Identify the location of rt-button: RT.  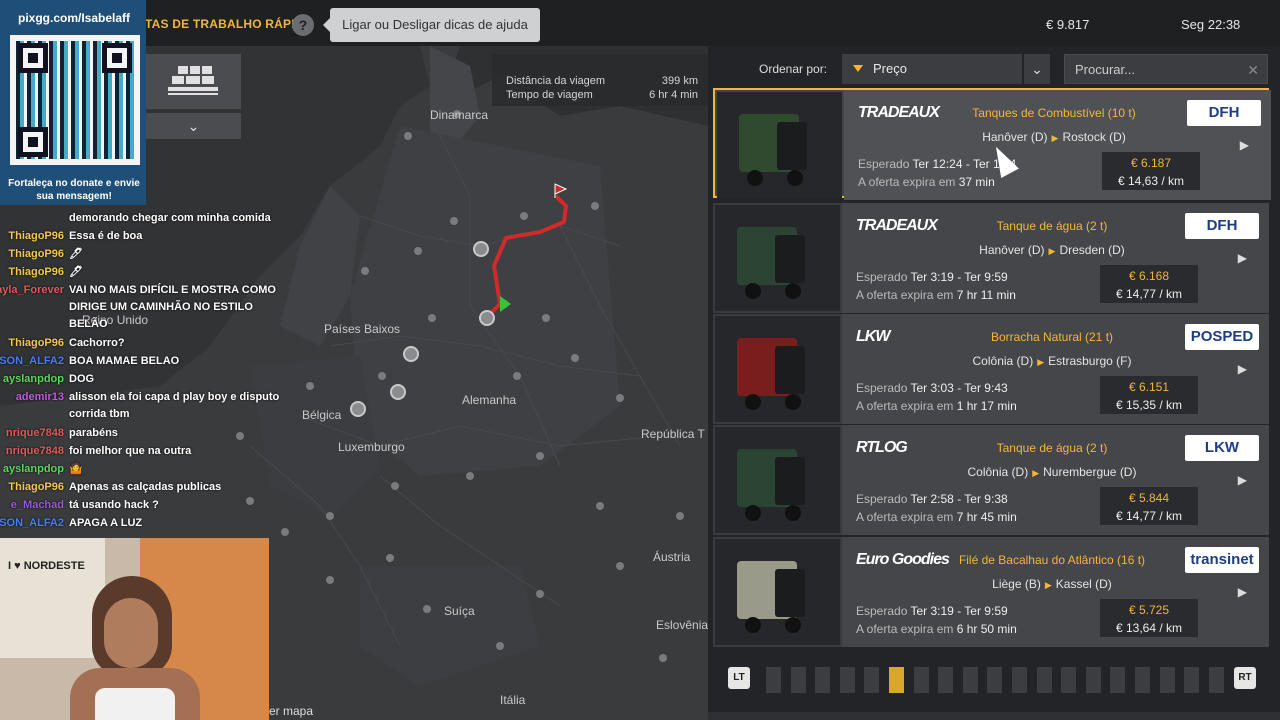
(1245, 678).